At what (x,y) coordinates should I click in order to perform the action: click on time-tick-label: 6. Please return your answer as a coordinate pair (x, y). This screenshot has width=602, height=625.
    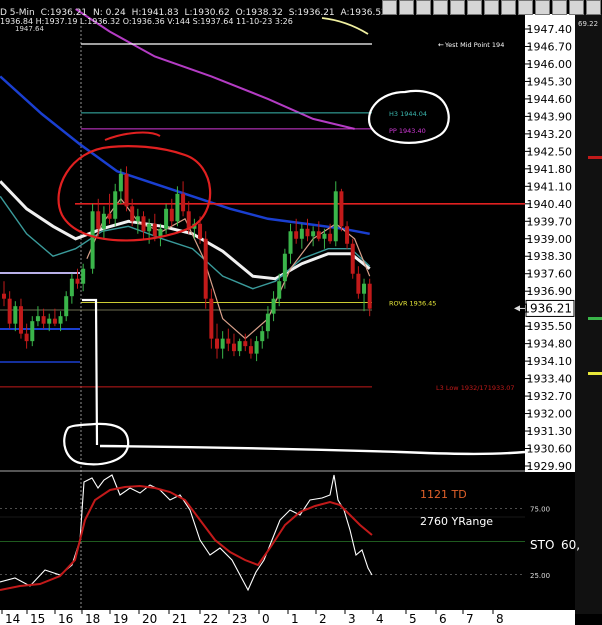
    Looking at the image, I should click on (443, 618).